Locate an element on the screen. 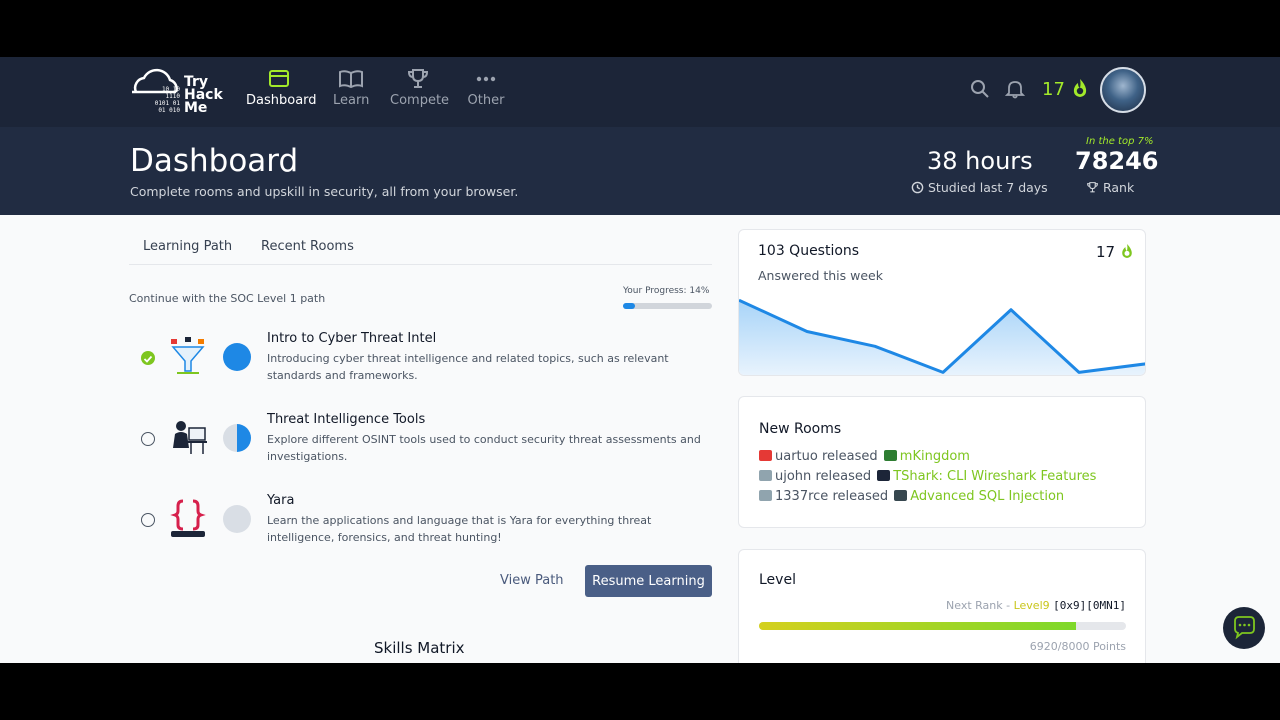  threat-intel-tools-thumbnail-icon is located at coordinates (190, 437).